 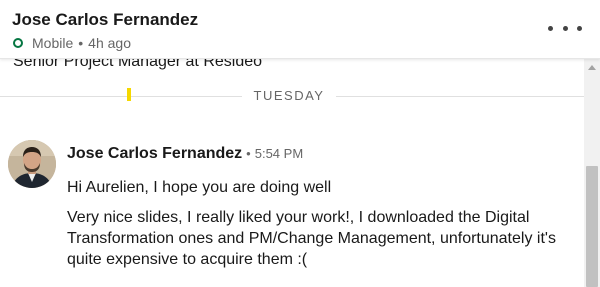 I want to click on message-paragraph: Hi Aurelien, I hope you are doing well, so click(x=199, y=187).